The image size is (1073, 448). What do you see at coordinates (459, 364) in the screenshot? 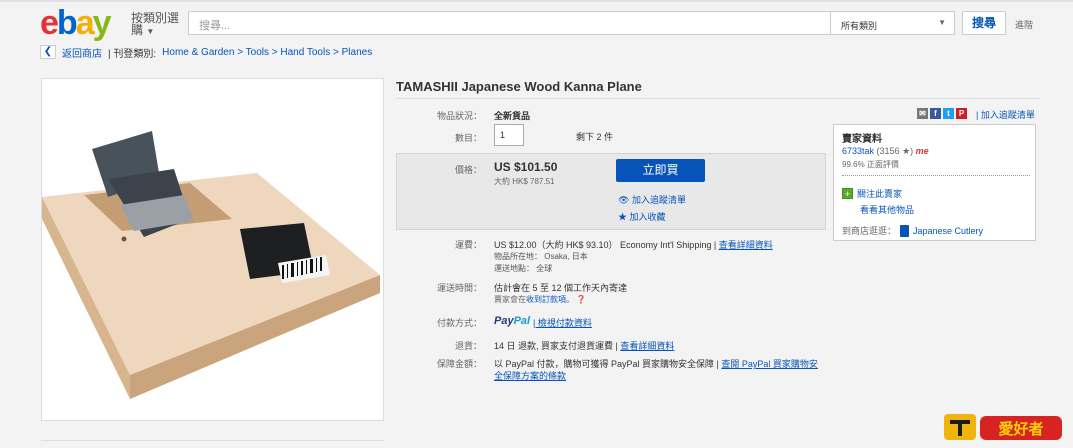
I see `guarantee-label: 保障金額：` at bounding box center [459, 364].